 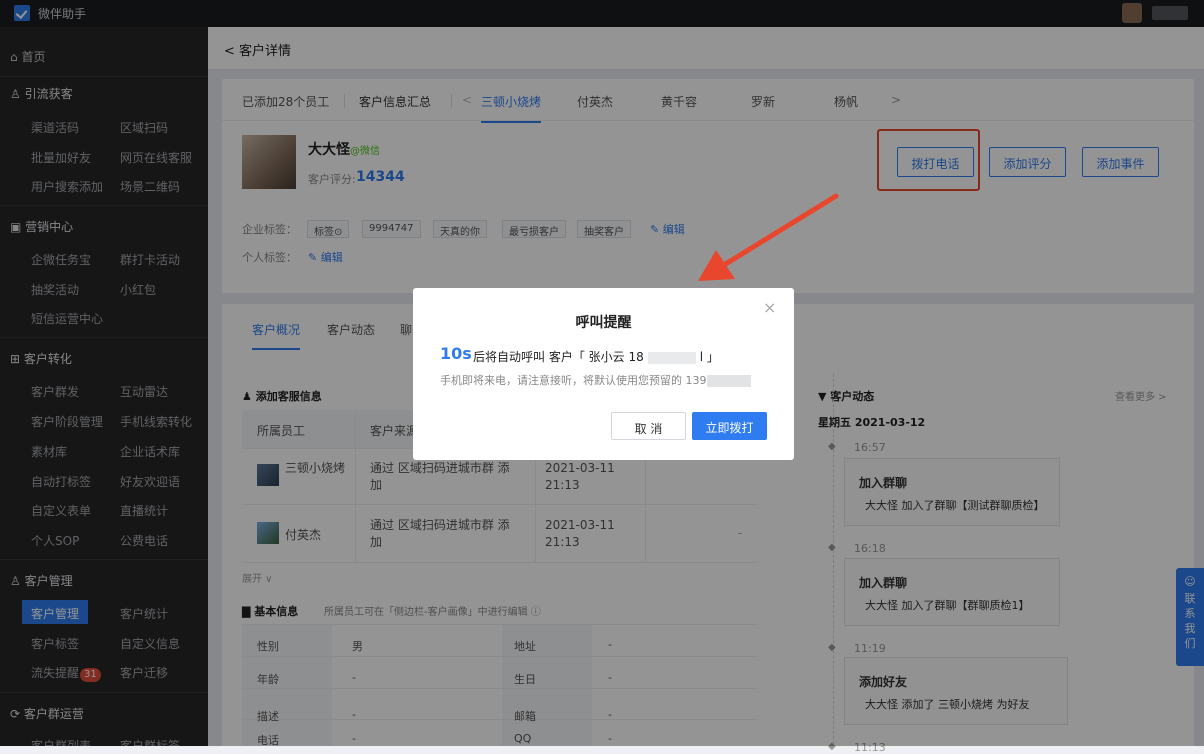 I want to click on dialog-title: 呼叫提醒, so click(x=603, y=323).